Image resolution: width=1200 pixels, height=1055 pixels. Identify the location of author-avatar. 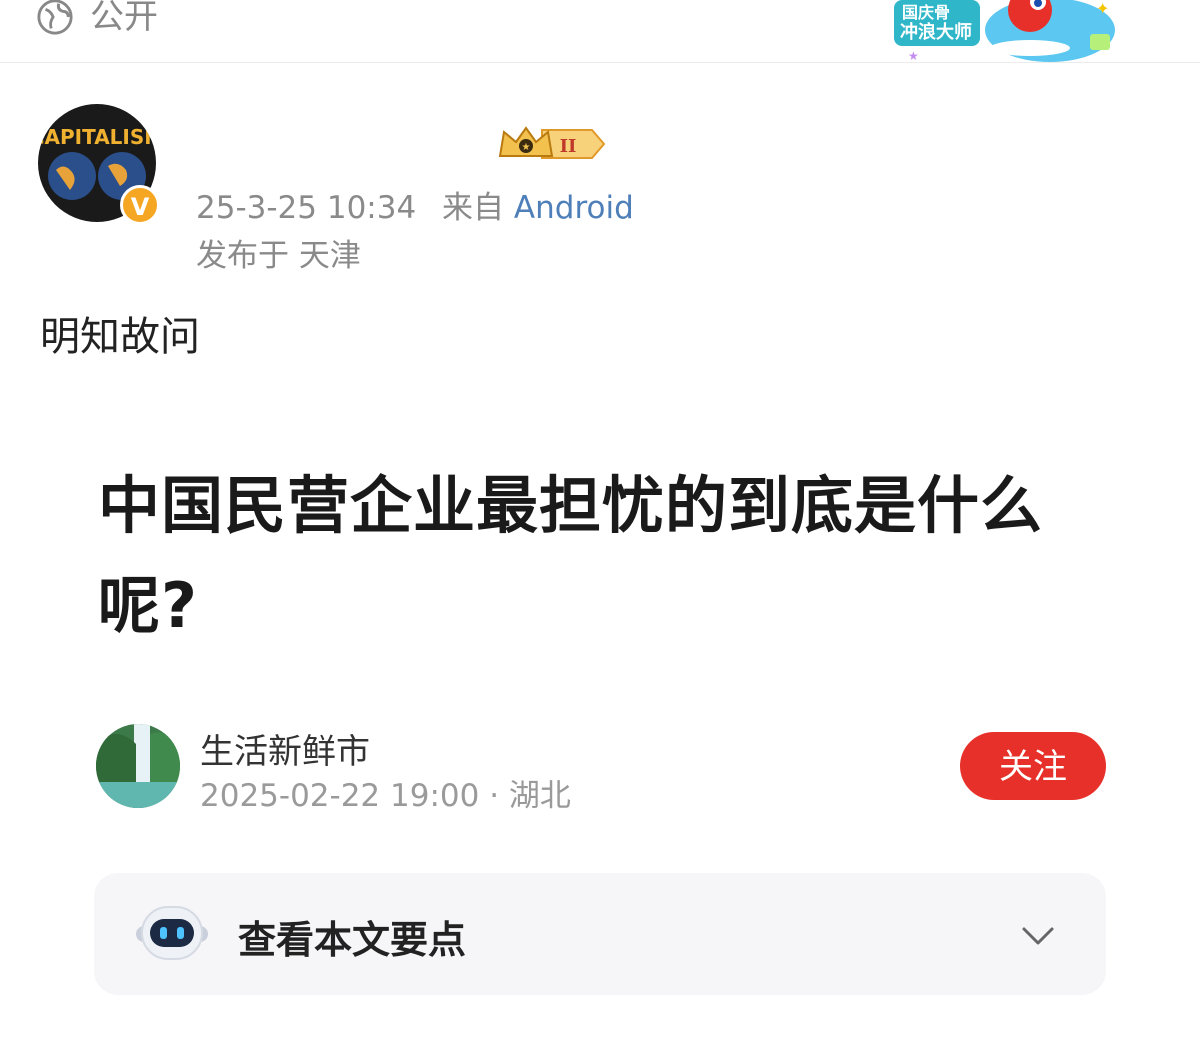
(138, 766).